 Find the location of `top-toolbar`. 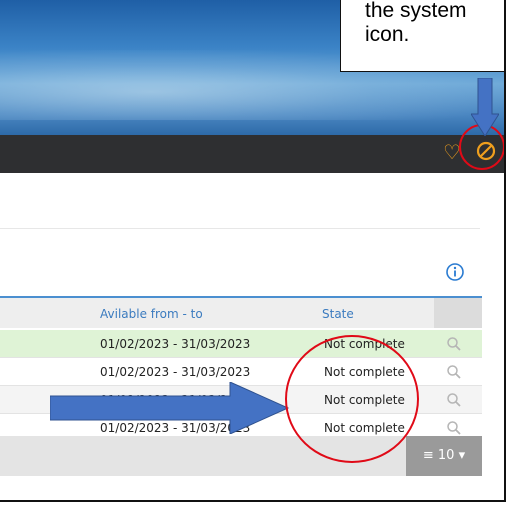

top-toolbar is located at coordinates (252, 154).